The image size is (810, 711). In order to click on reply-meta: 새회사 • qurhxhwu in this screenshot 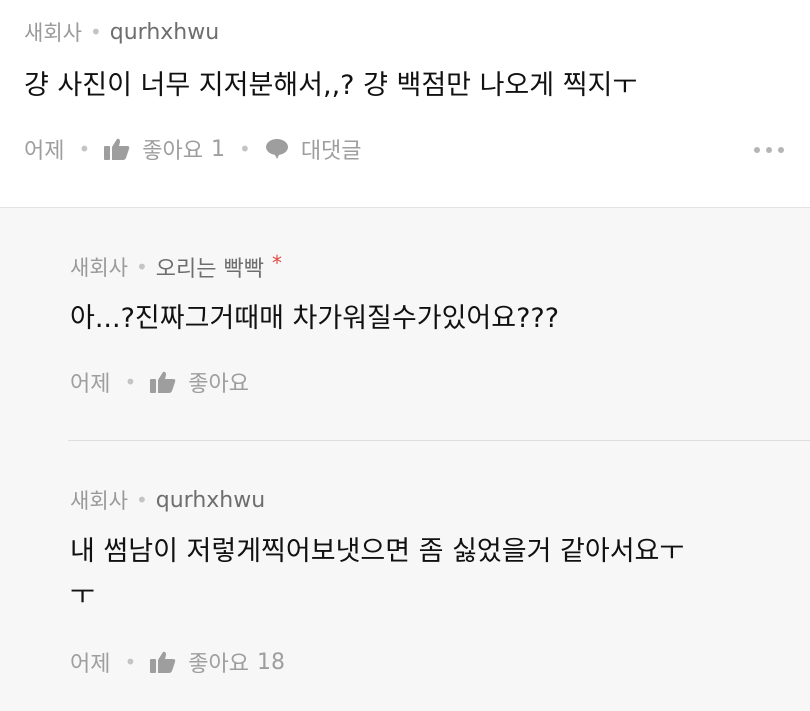, I will do `click(167, 500)`.